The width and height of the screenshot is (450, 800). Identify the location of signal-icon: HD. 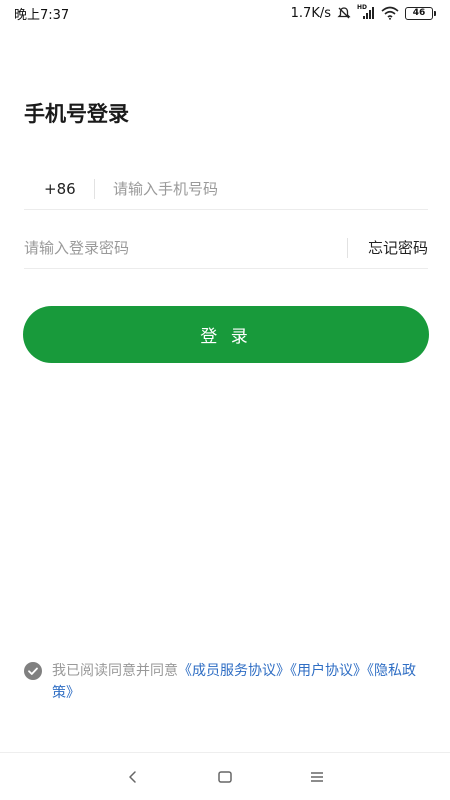
(366, 12).